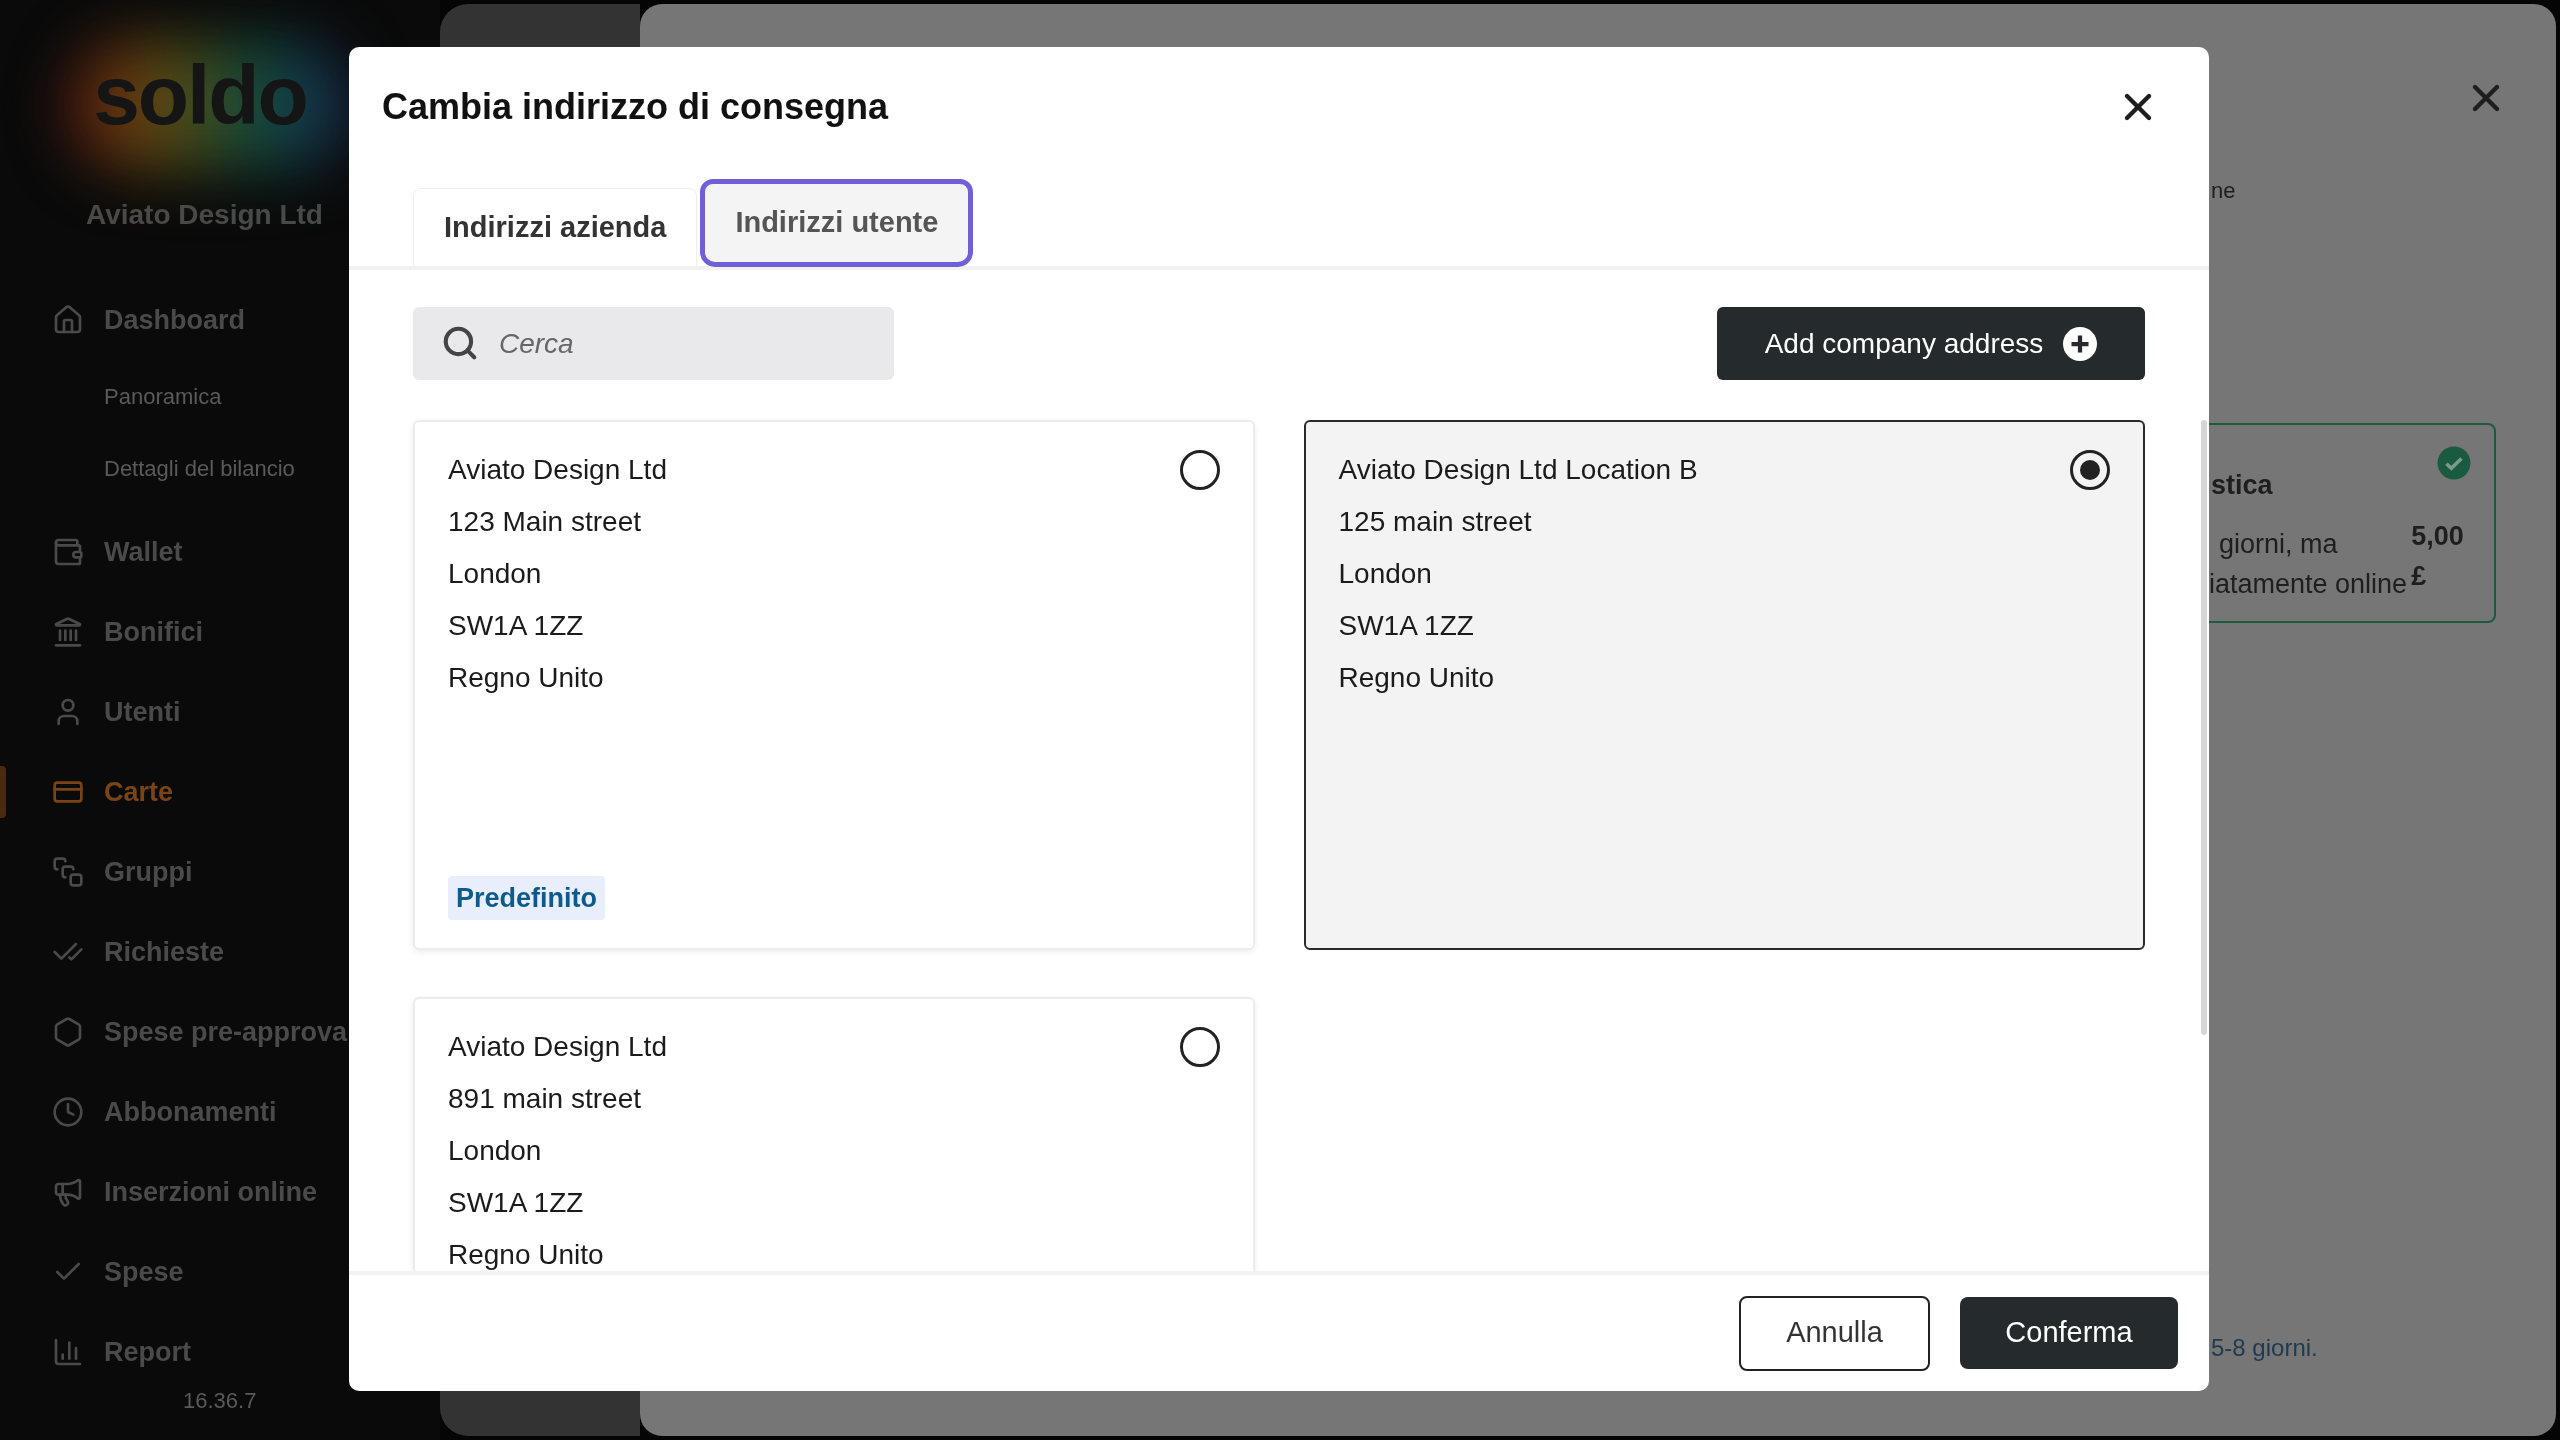  What do you see at coordinates (226, 1032) in the screenshot?
I see `sidebar-item: Spese pre-approva` at bounding box center [226, 1032].